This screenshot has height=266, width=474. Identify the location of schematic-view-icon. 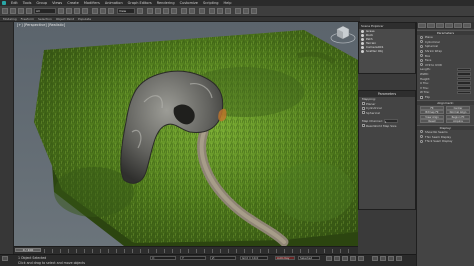
(220, 11).